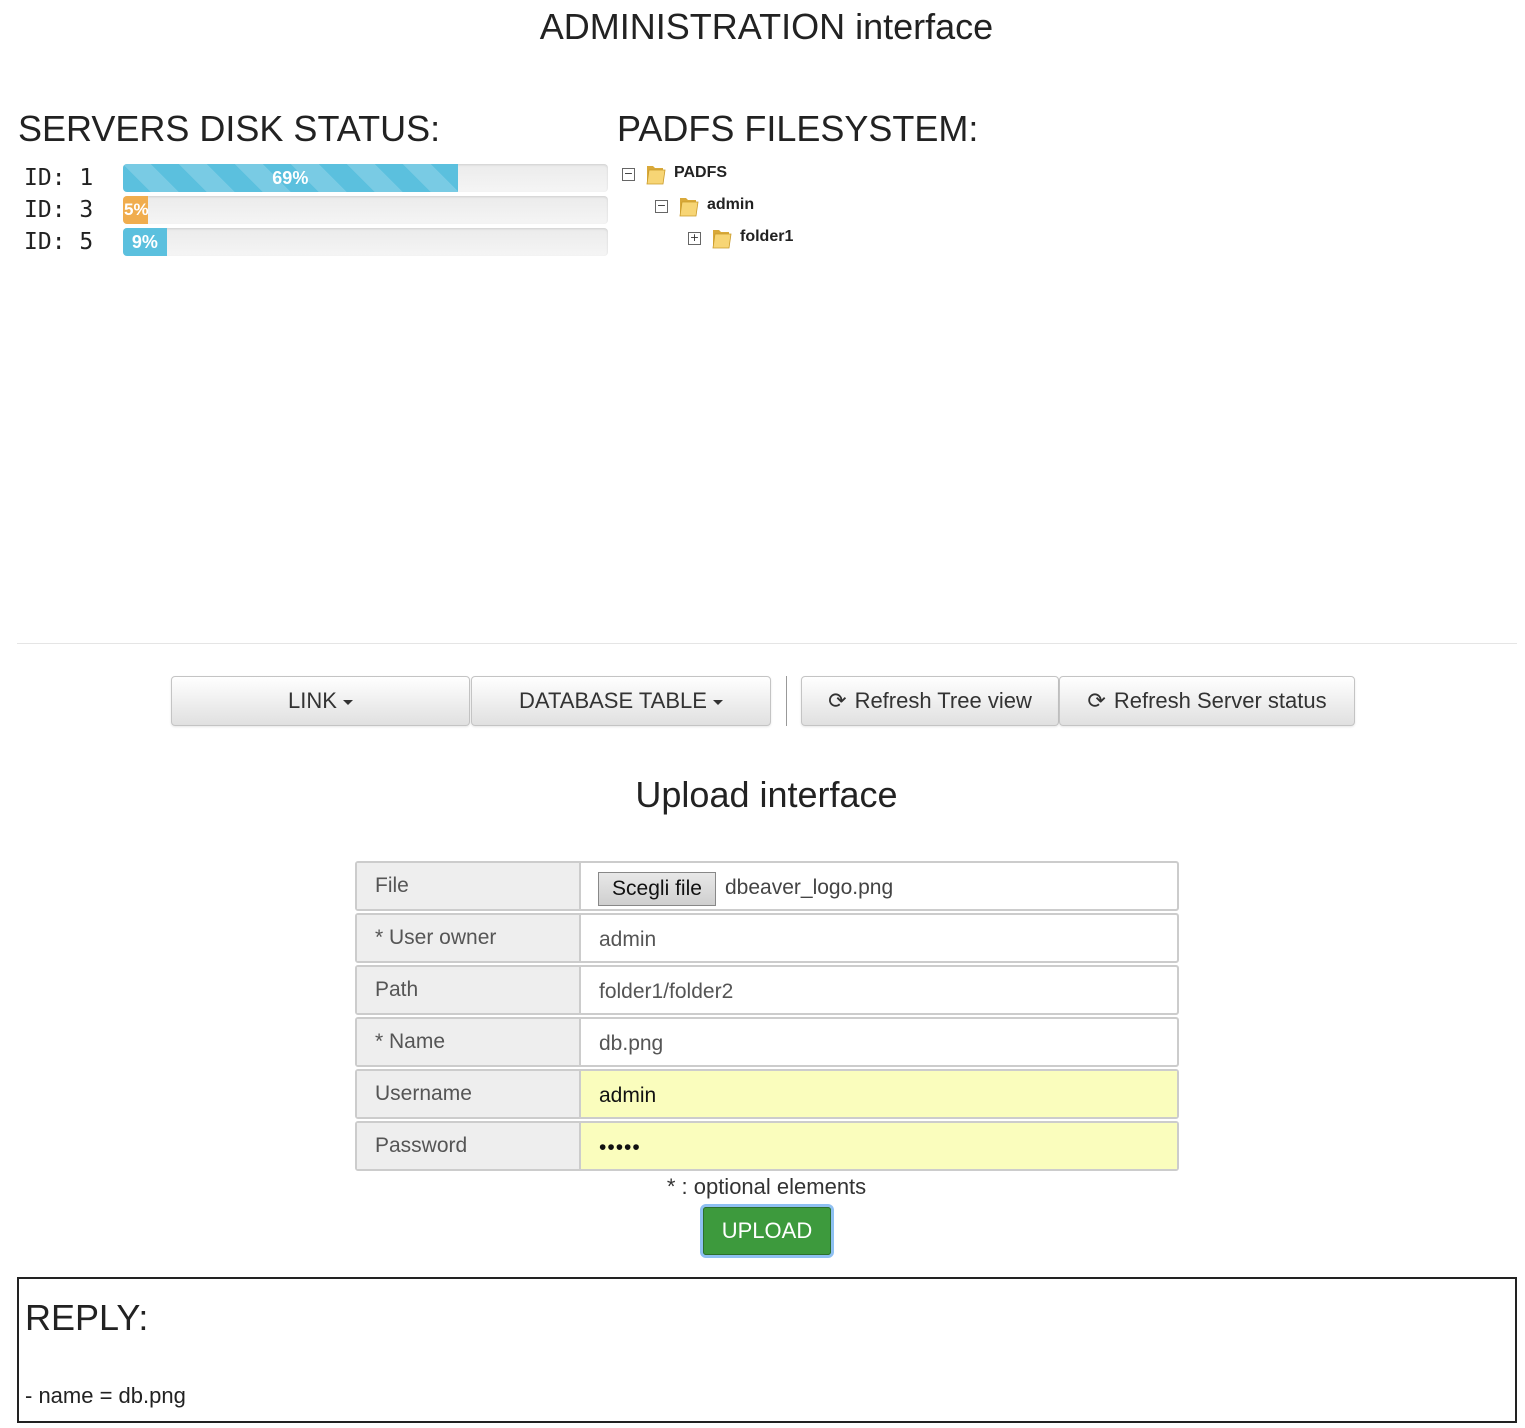  I want to click on refresh-server-button: ⟳ Refresh Server status, so click(1207, 701).